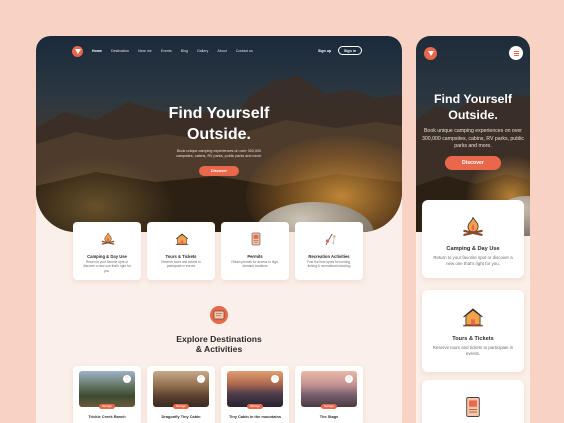 The height and width of the screenshot is (423, 564). What do you see at coordinates (255, 394) in the screenshot?
I see `destination-card: ♡ Bethage Tiny Cabin in the mountains` at bounding box center [255, 394].